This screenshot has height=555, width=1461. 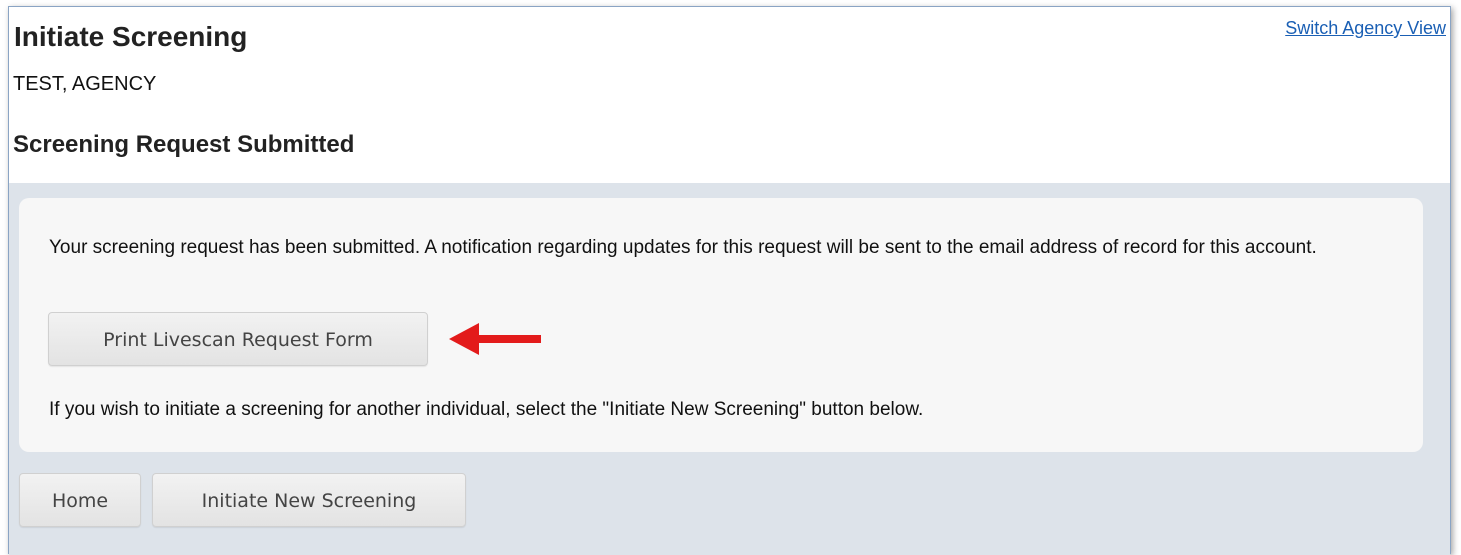 What do you see at coordinates (85, 84) in the screenshot?
I see `agency-name: TEST, AGENCY` at bounding box center [85, 84].